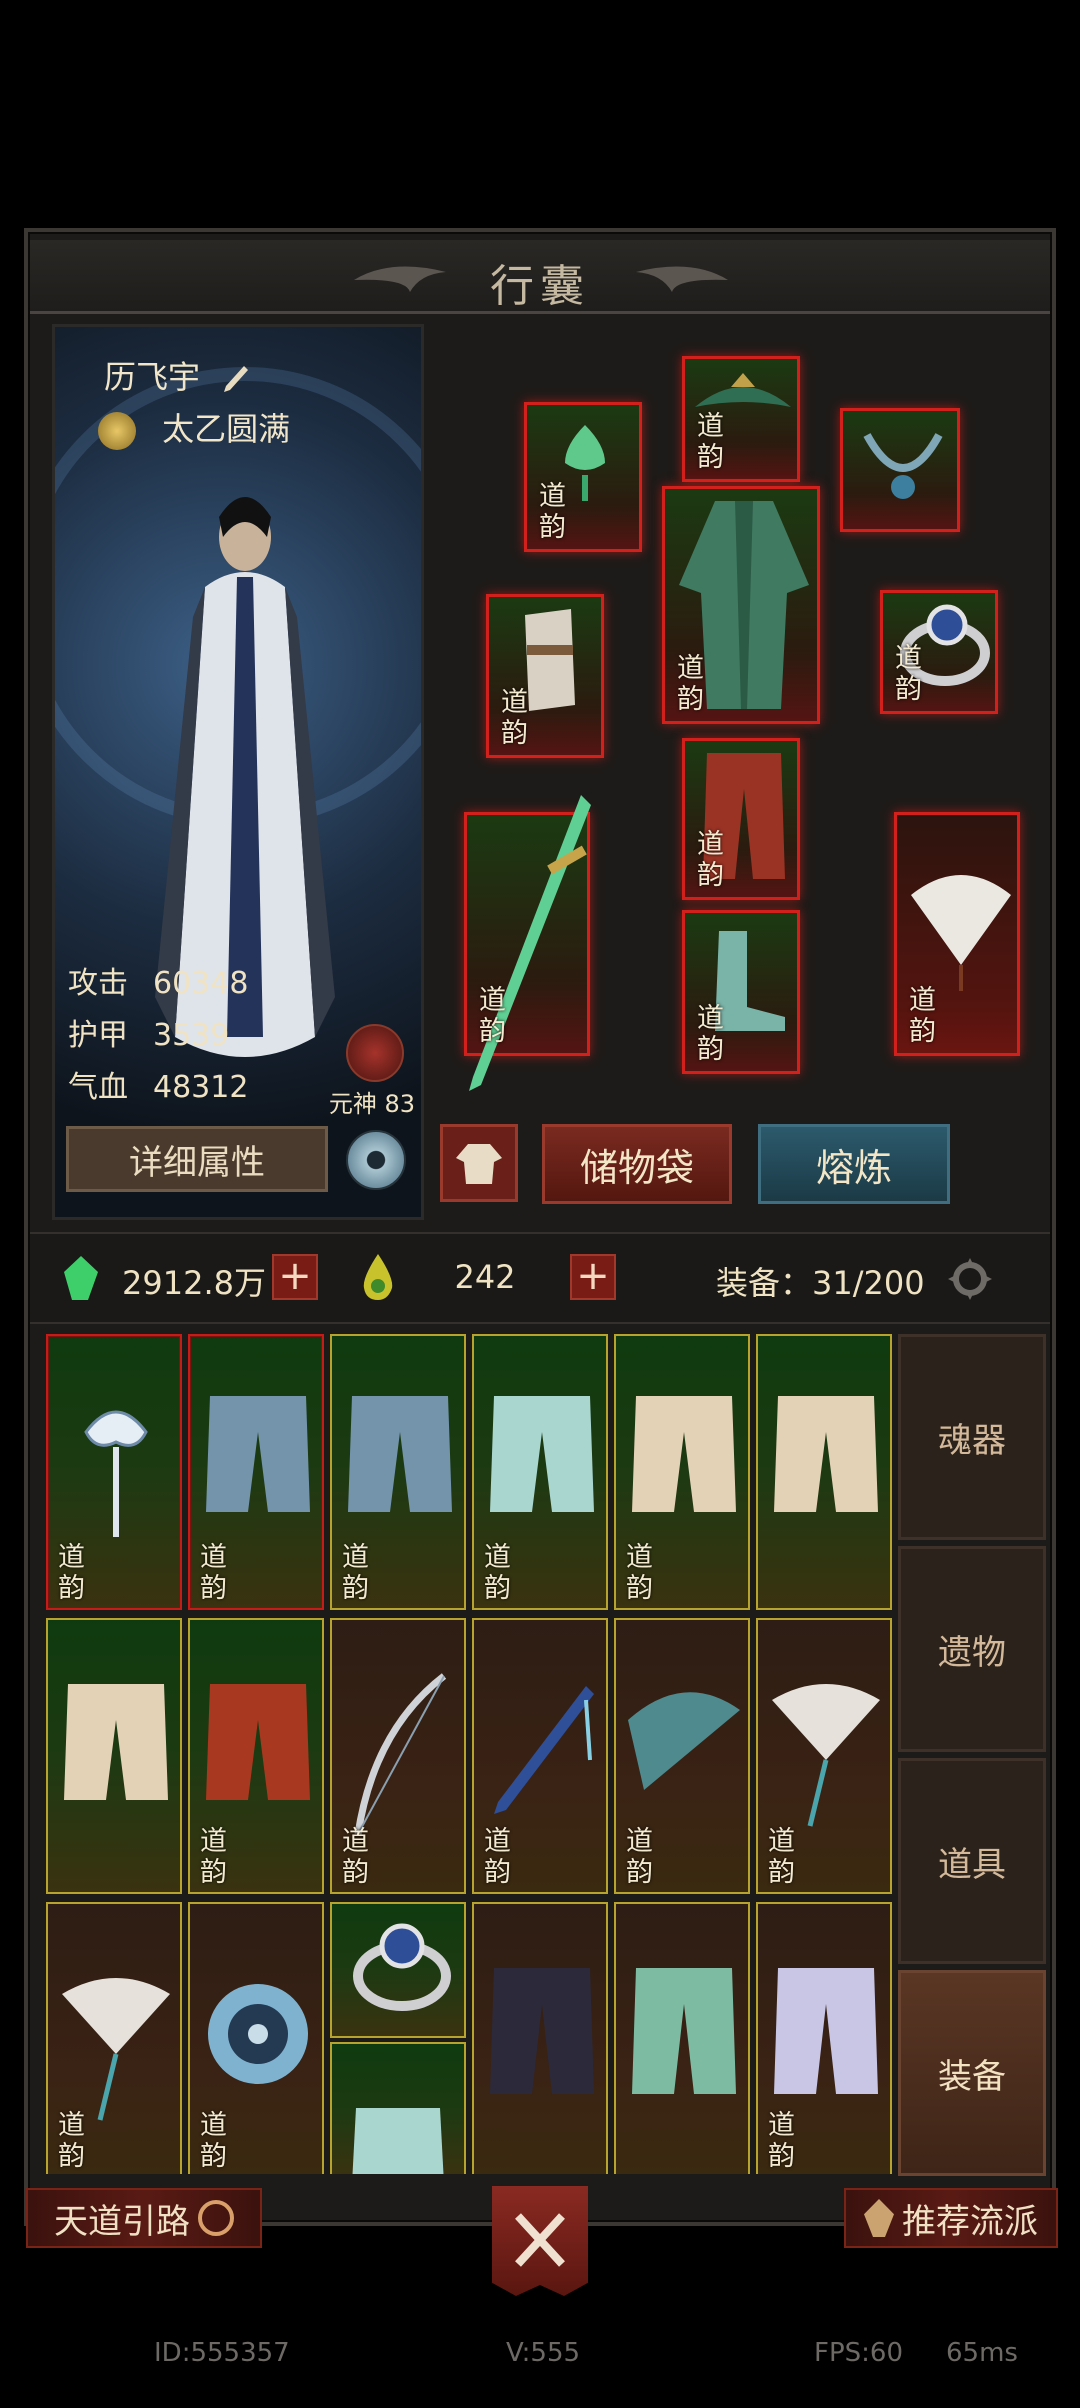  Describe the element at coordinates (972, 1437) in the screenshot. I see `tab-soul-artifact: 魂器` at that location.